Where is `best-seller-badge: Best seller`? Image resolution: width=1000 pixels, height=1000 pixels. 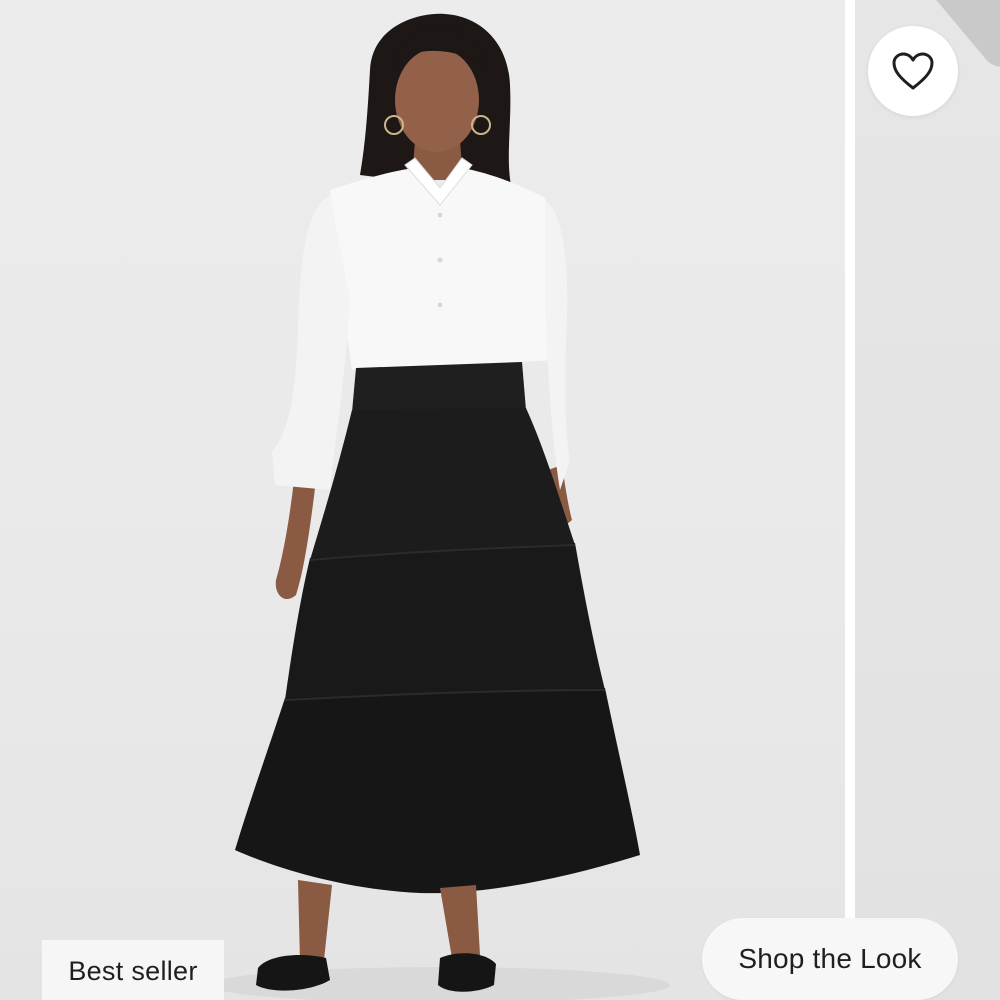
best-seller-badge: Best seller is located at coordinates (133, 970).